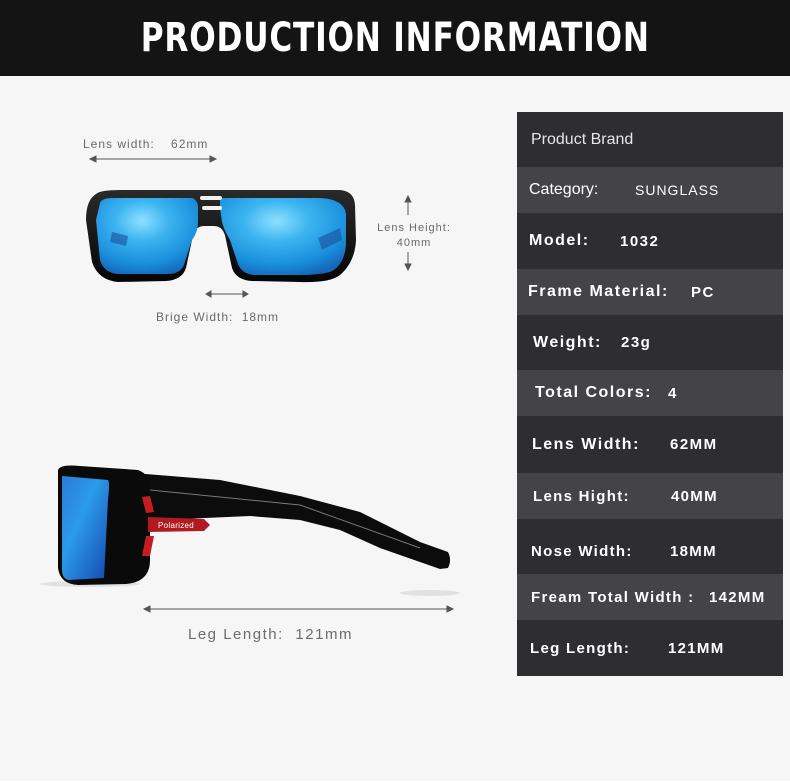  What do you see at coordinates (640, 241) in the screenshot?
I see `spec-value: 1032` at bounding box center [640, 241].